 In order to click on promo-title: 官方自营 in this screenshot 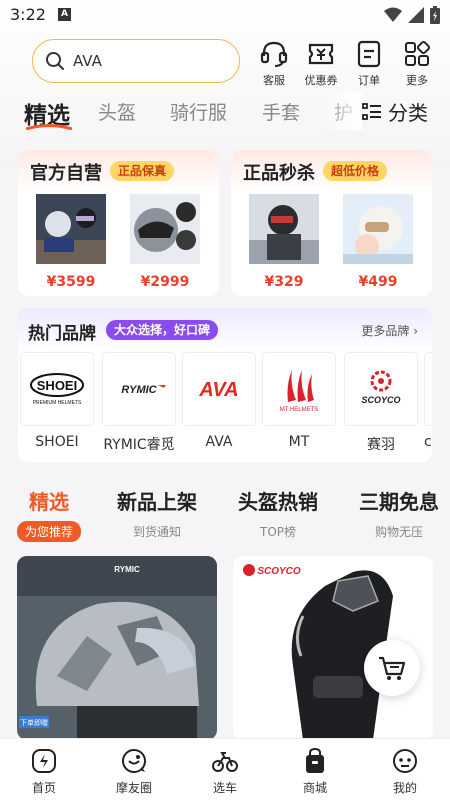, I will do `click(66, 173)`.